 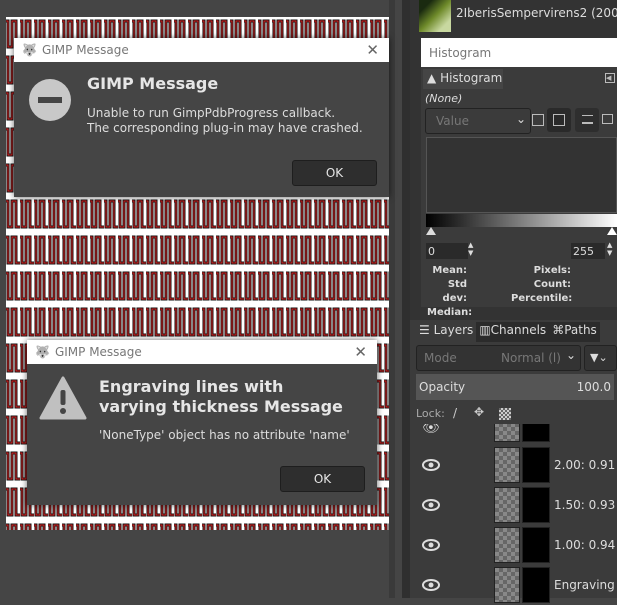 What do you see at coordinates (542, 298) in the screenshot?
I see `percentile-label: Percentile:` at bounding box center [542, 298].